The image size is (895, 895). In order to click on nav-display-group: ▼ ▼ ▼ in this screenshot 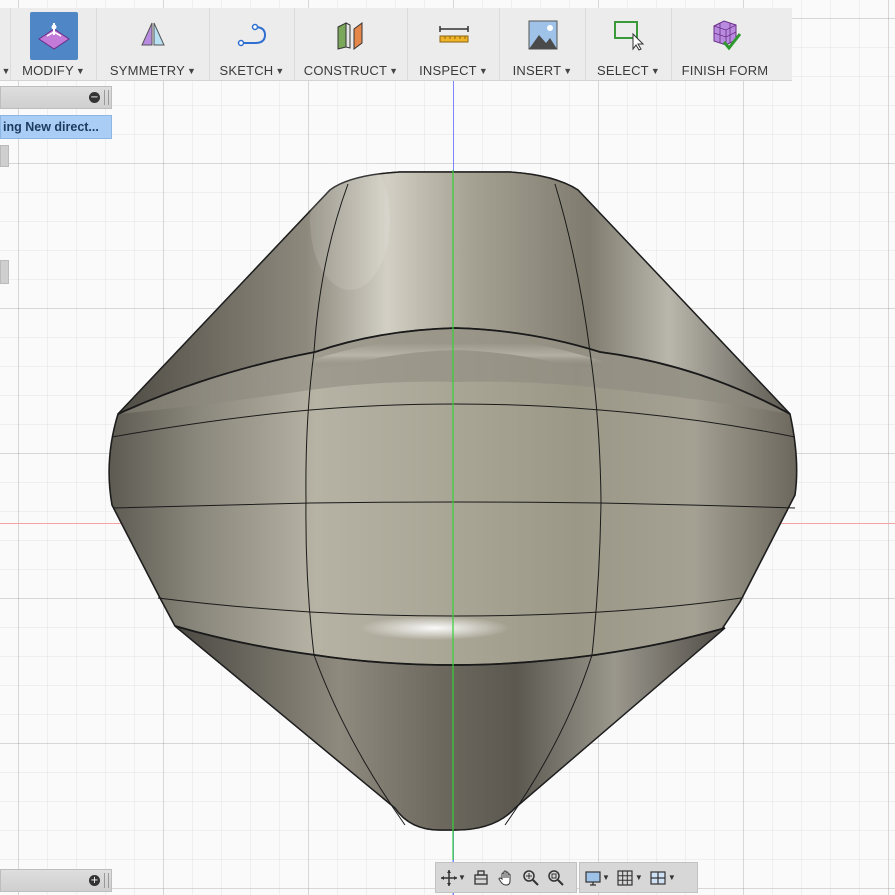, I will do `click(638, 877)`.